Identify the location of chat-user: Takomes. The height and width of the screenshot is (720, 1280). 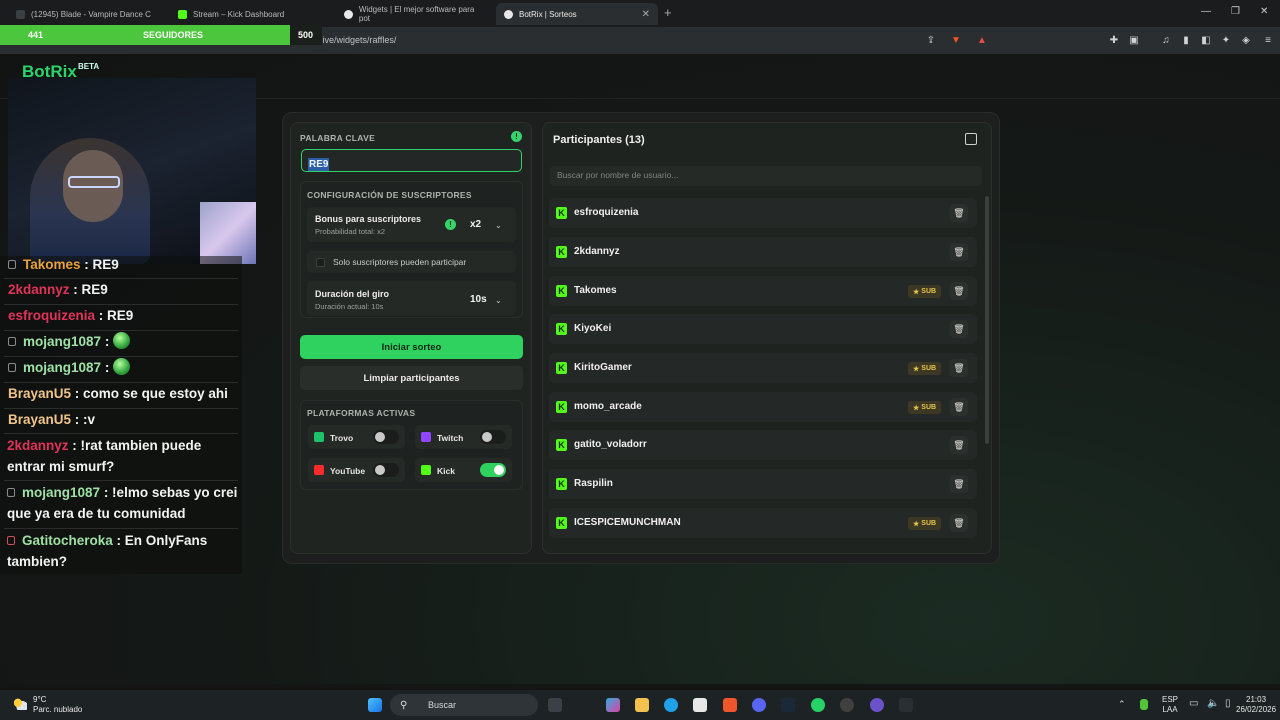
(52, 264).